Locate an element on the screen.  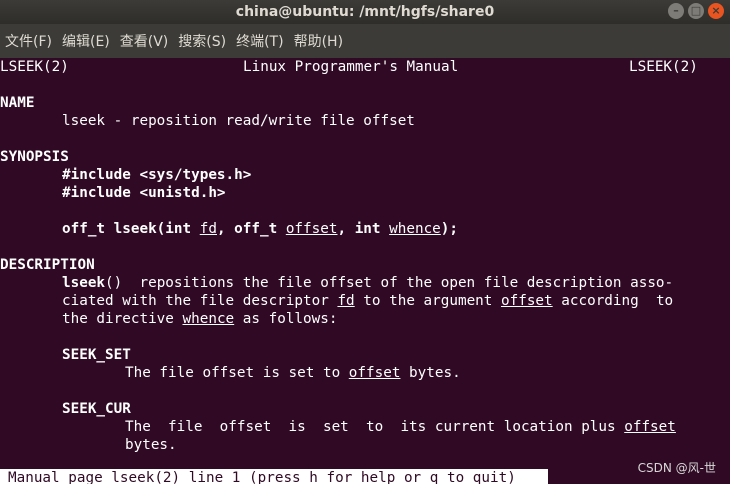
desc2-fd: fd is located at coordinates (346, 301).